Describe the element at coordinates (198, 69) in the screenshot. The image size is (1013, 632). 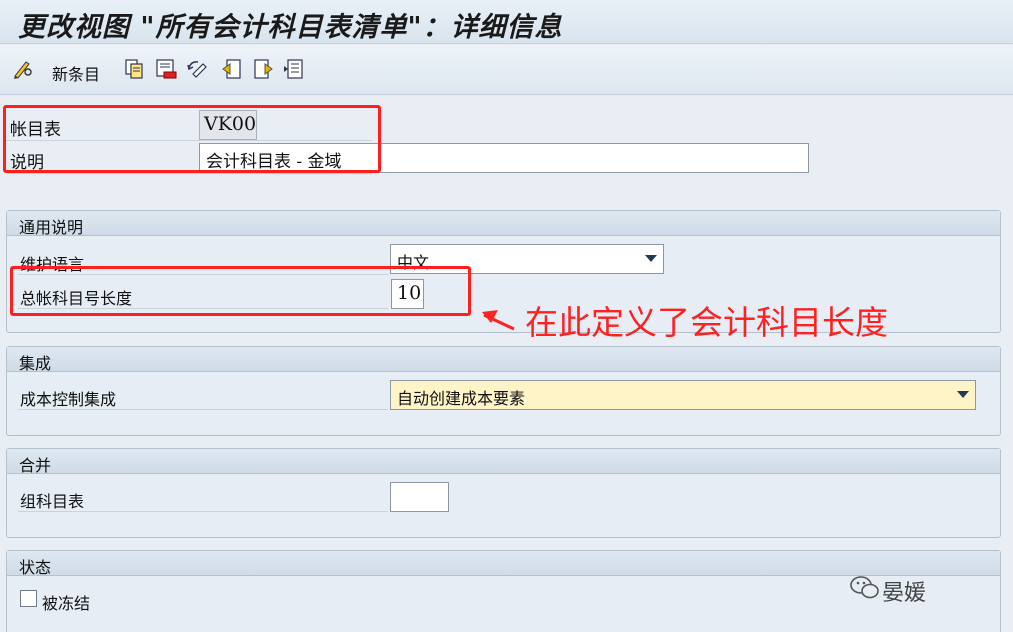
I see `undo-change-icon` at that location.